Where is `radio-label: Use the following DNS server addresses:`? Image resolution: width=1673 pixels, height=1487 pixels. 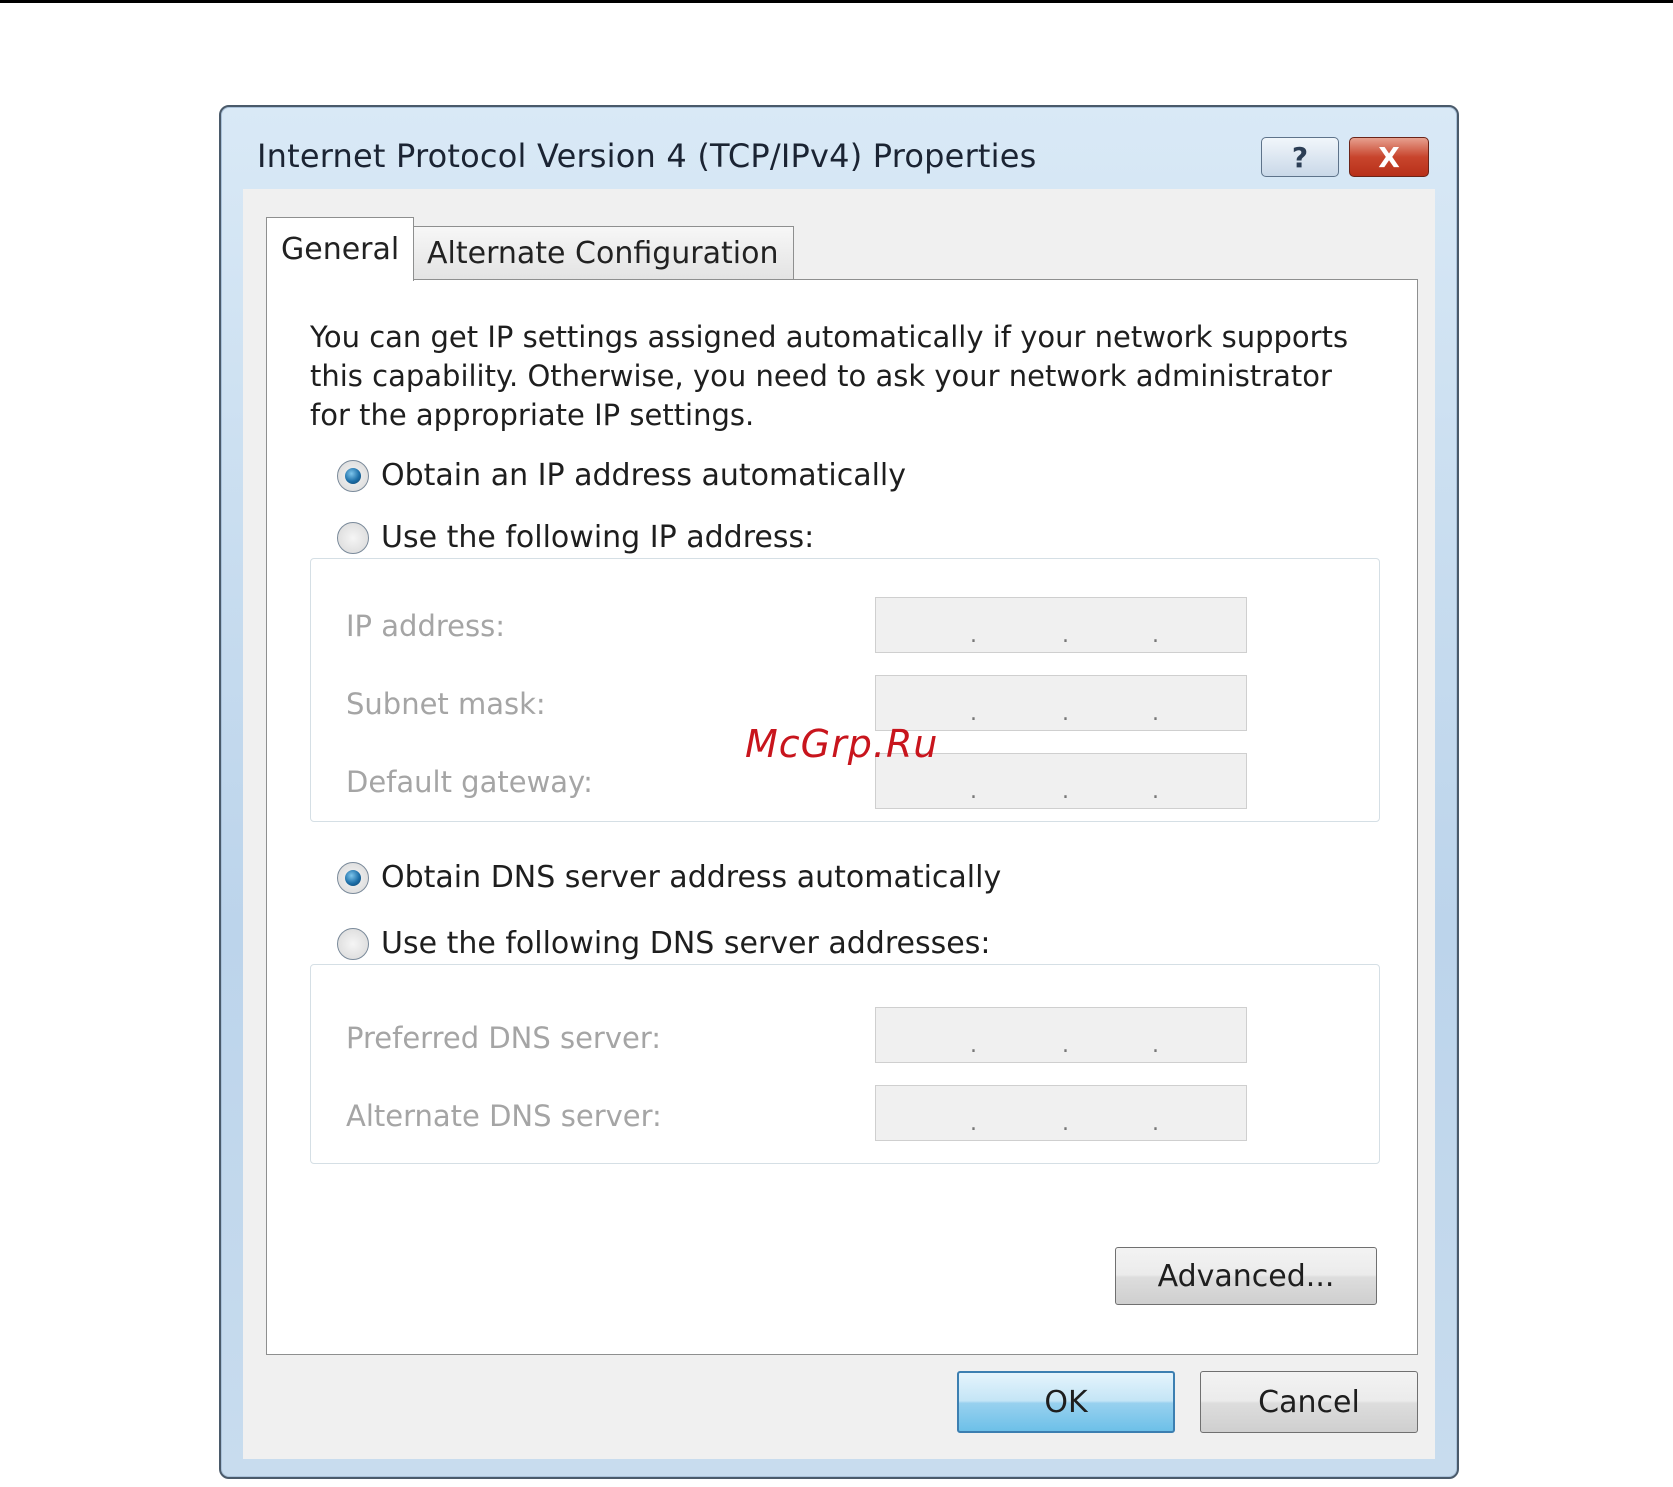 radio-label: Use the following DNS server addresses: is located at coordinates (686, 943).